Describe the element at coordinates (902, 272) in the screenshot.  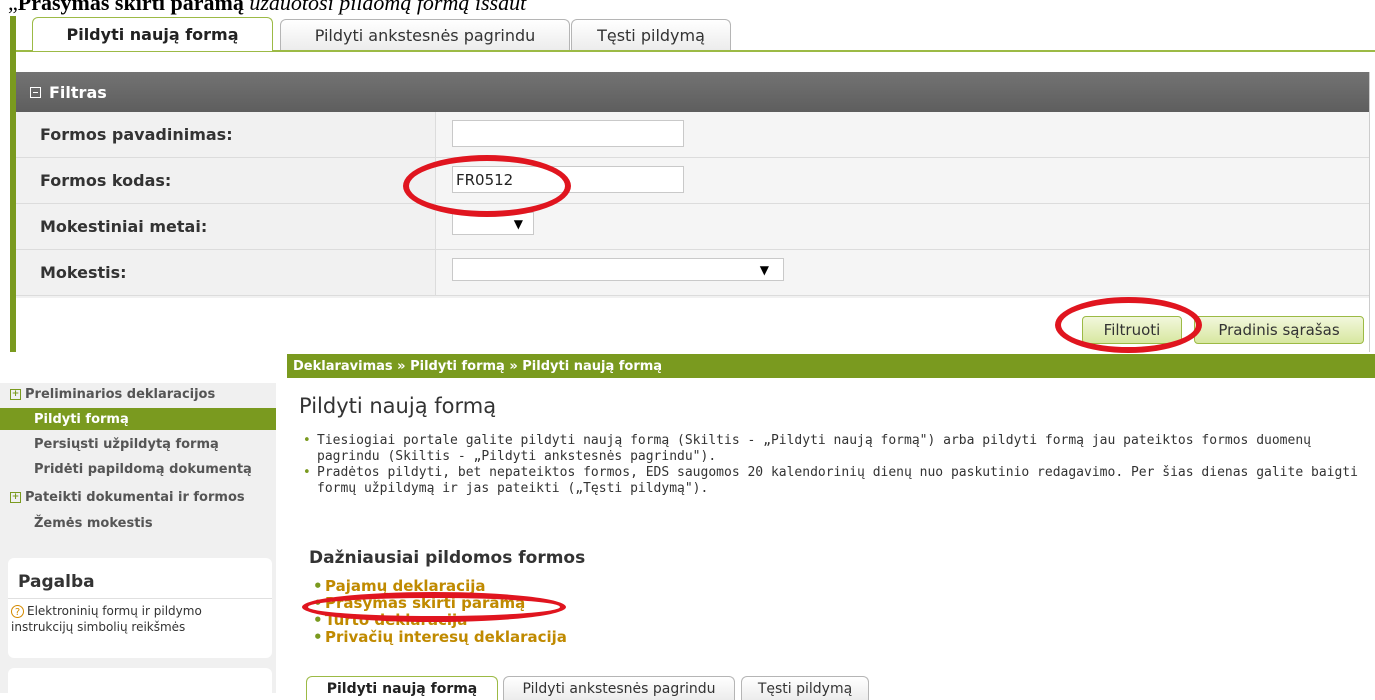
I see `tax-cell: ▼` at that location.